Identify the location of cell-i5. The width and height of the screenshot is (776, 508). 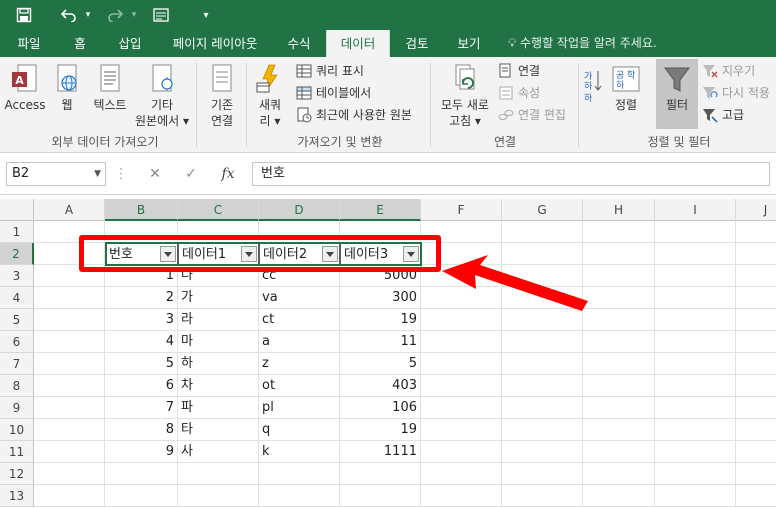
(695, 320).